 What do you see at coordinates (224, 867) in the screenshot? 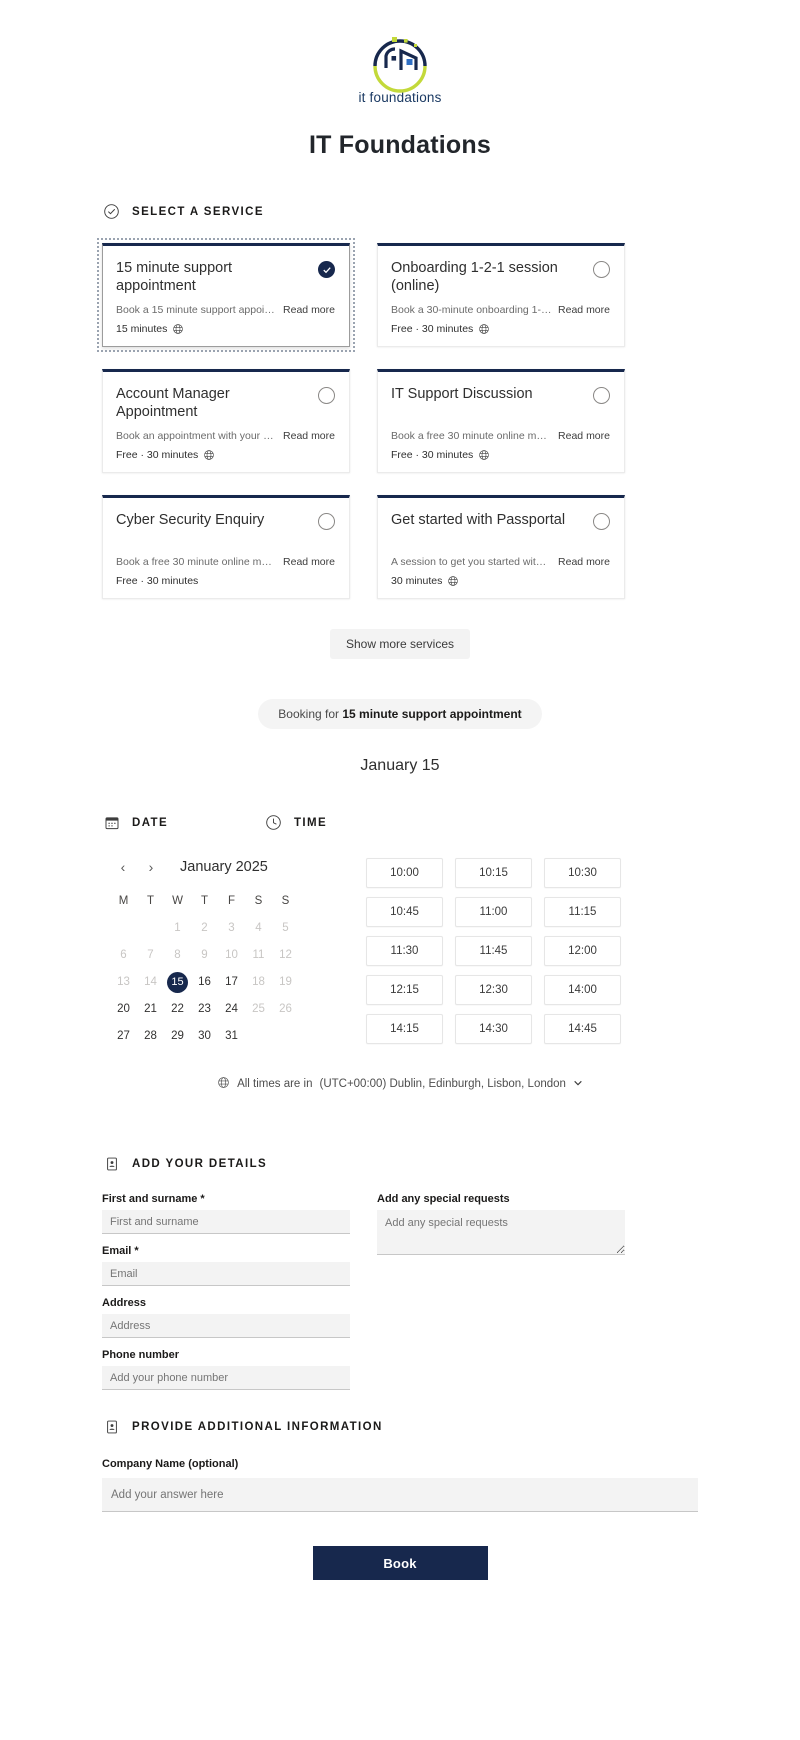
I see `calendar-month-label: January 2025` at bounding box center [224, 867].